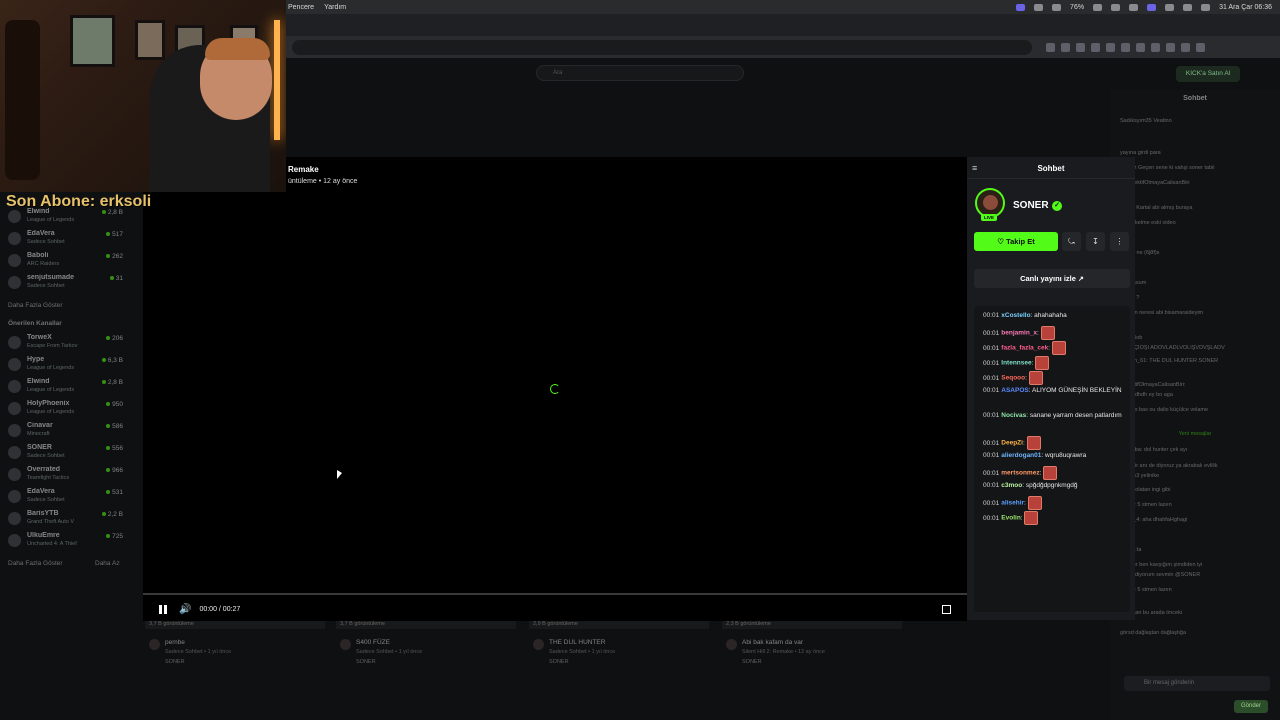  I want to click on share-icon: ⤿, so click(1071, 241).